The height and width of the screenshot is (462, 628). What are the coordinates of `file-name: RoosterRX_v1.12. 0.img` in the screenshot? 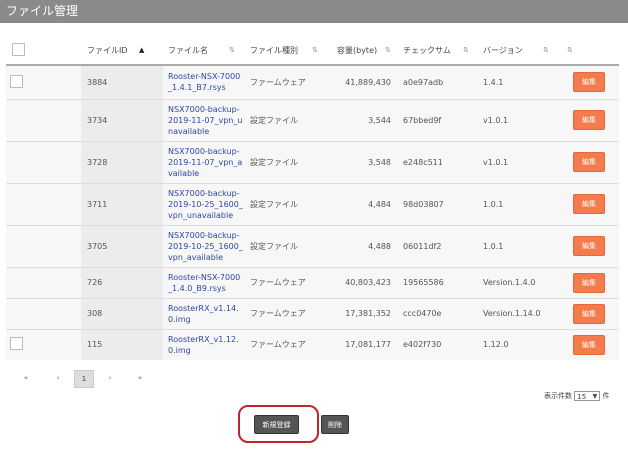 It's located at (204, 344).